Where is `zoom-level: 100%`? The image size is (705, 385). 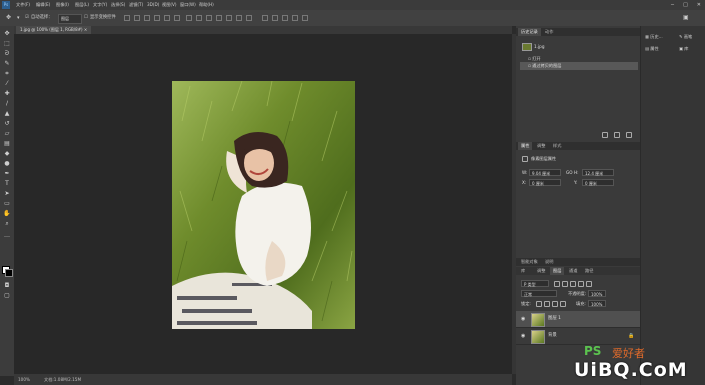 zoom-level: 100% is located at coordinates (24, 379).